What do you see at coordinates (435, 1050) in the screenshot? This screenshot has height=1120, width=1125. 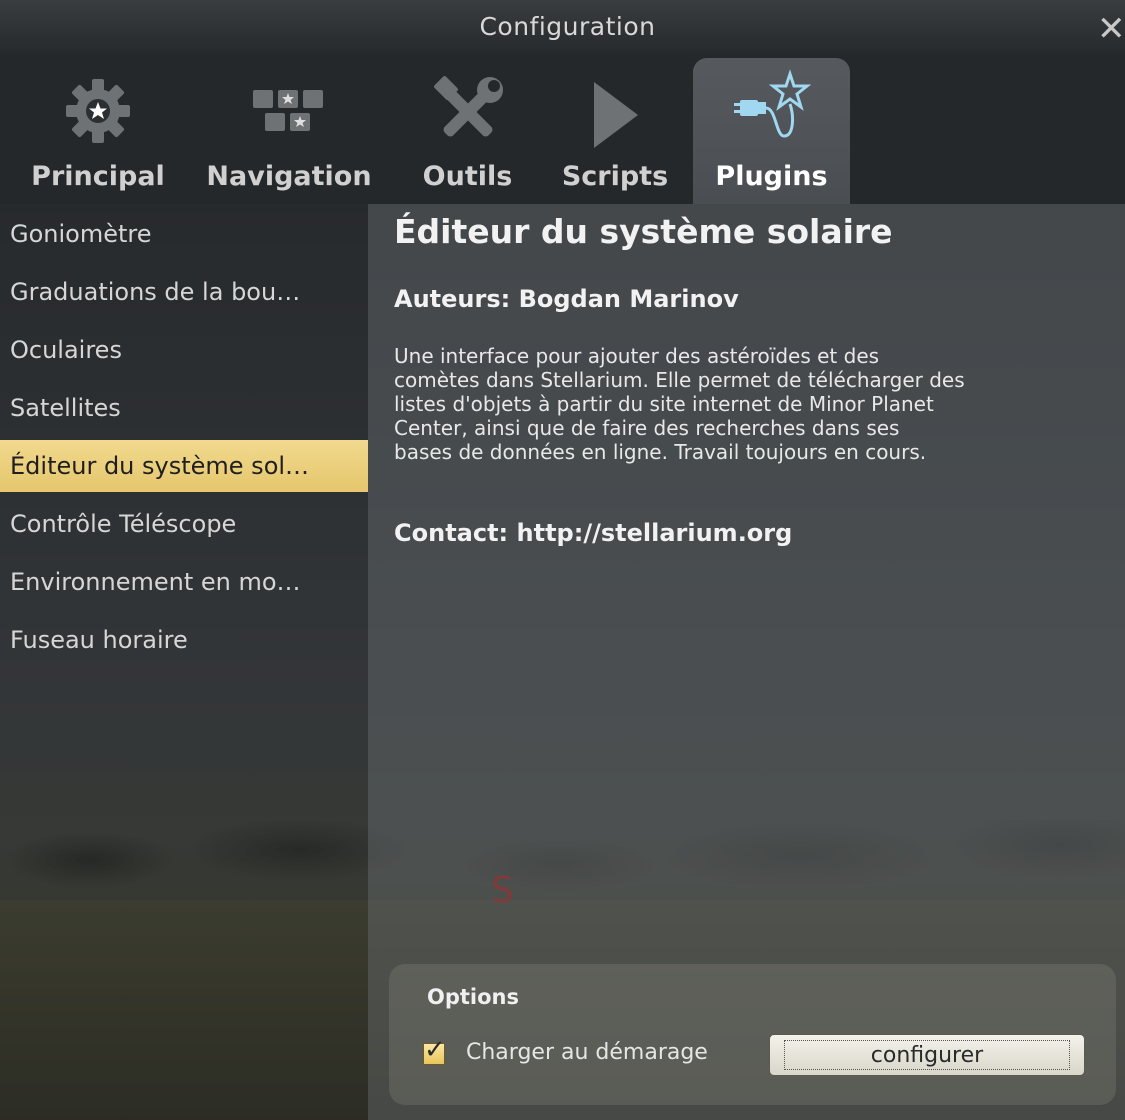 I see `checkmark-icon: ✓` at bounding box center [435, 1050].